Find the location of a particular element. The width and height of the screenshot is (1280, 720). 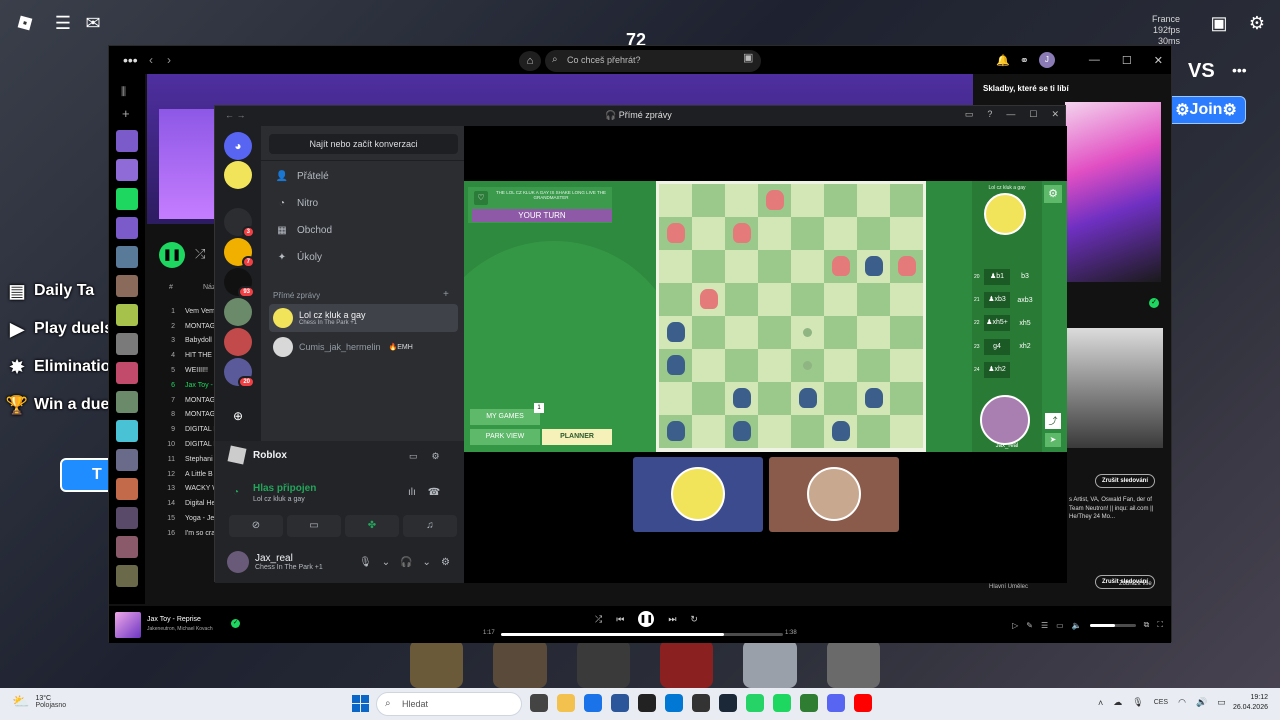

track-row: 12 A Little B is located at coordinates (191, 474).